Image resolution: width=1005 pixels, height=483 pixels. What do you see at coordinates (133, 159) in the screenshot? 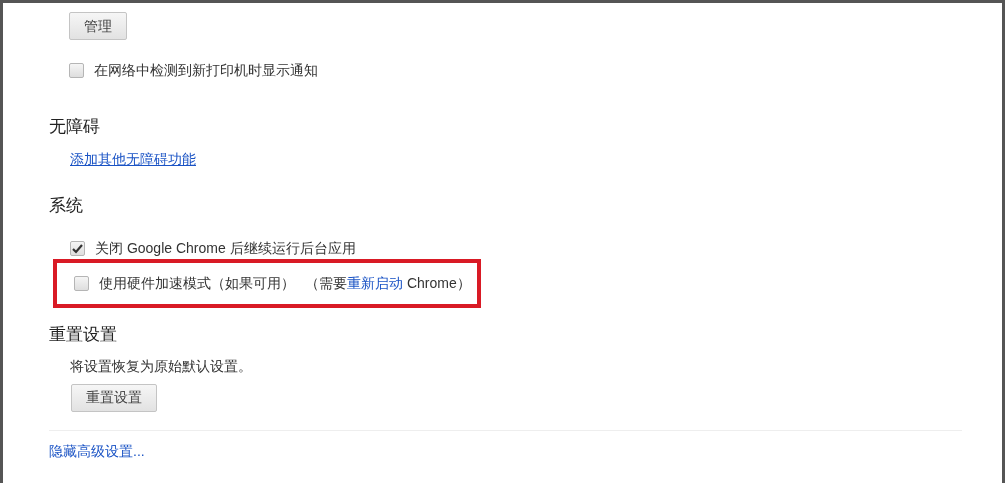
I see `accessibility-link: 添加其他无障碍功能` at bounding box center [133, 159].